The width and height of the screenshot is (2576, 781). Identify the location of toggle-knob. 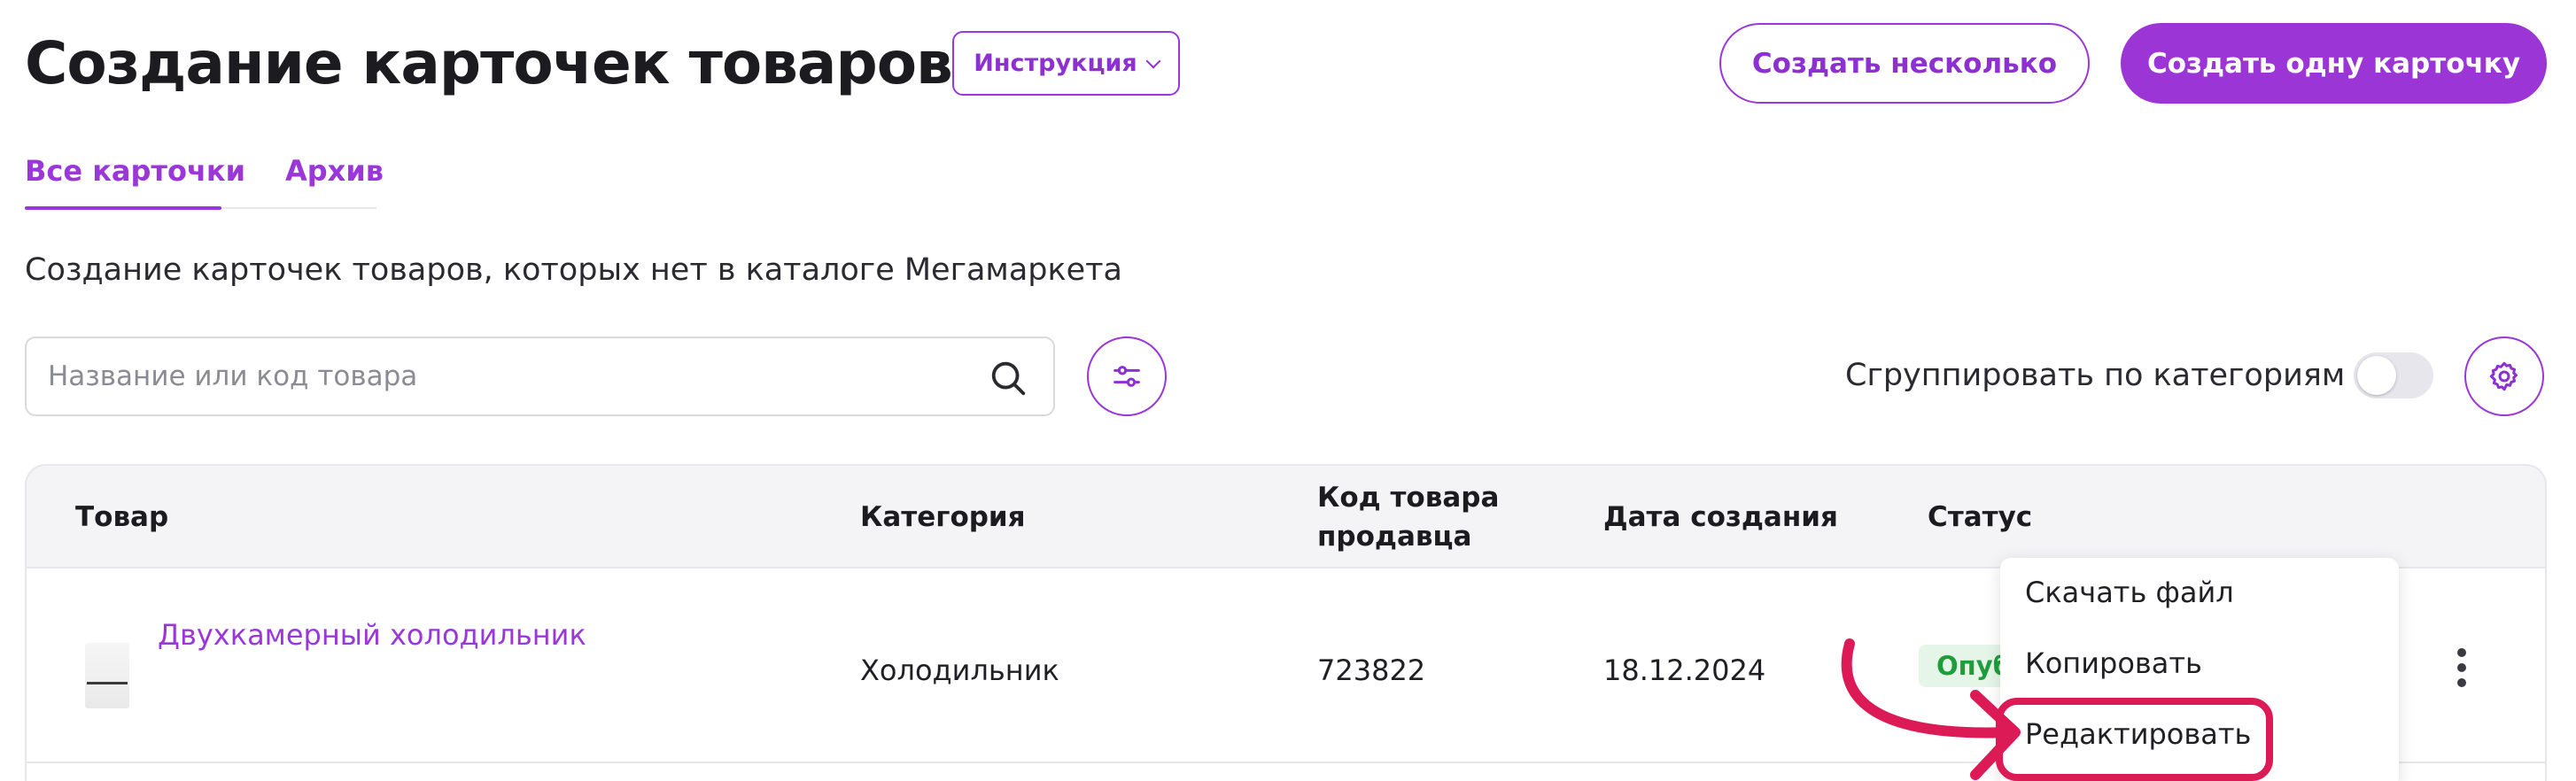
(2376, 375).